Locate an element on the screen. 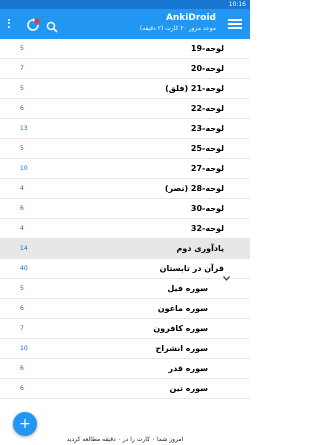 The image size is (320, 445). app-subtitle: موعد مرور ۲۰ کارت (۲ دقیقه) is located at coordinates (177, 28).